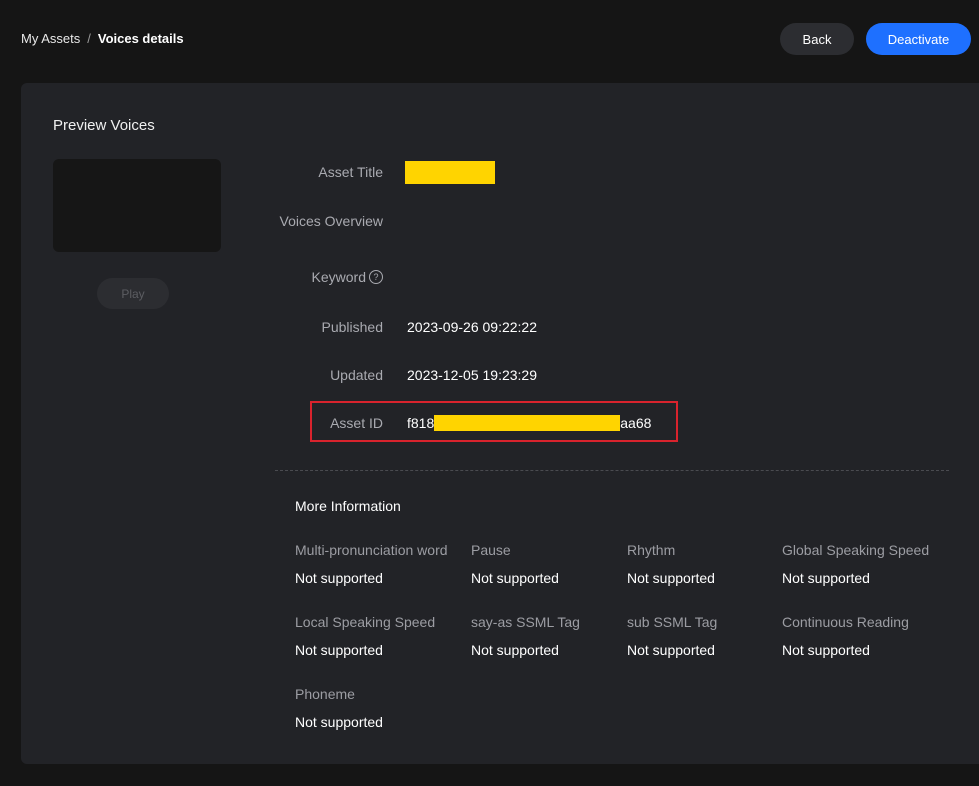 The width and height of the screenshot is (979, 786). I want to click on updated-row: Updated 2023-12-05 19:23:29, so click(615, 375).